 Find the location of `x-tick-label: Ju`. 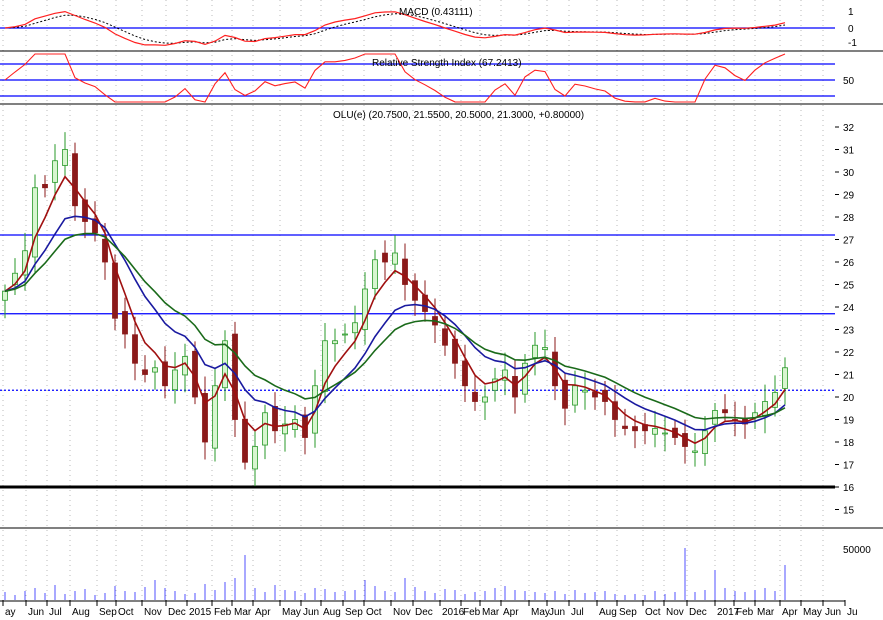

x-tick-label: Ju is located at coordinates (852, 612).